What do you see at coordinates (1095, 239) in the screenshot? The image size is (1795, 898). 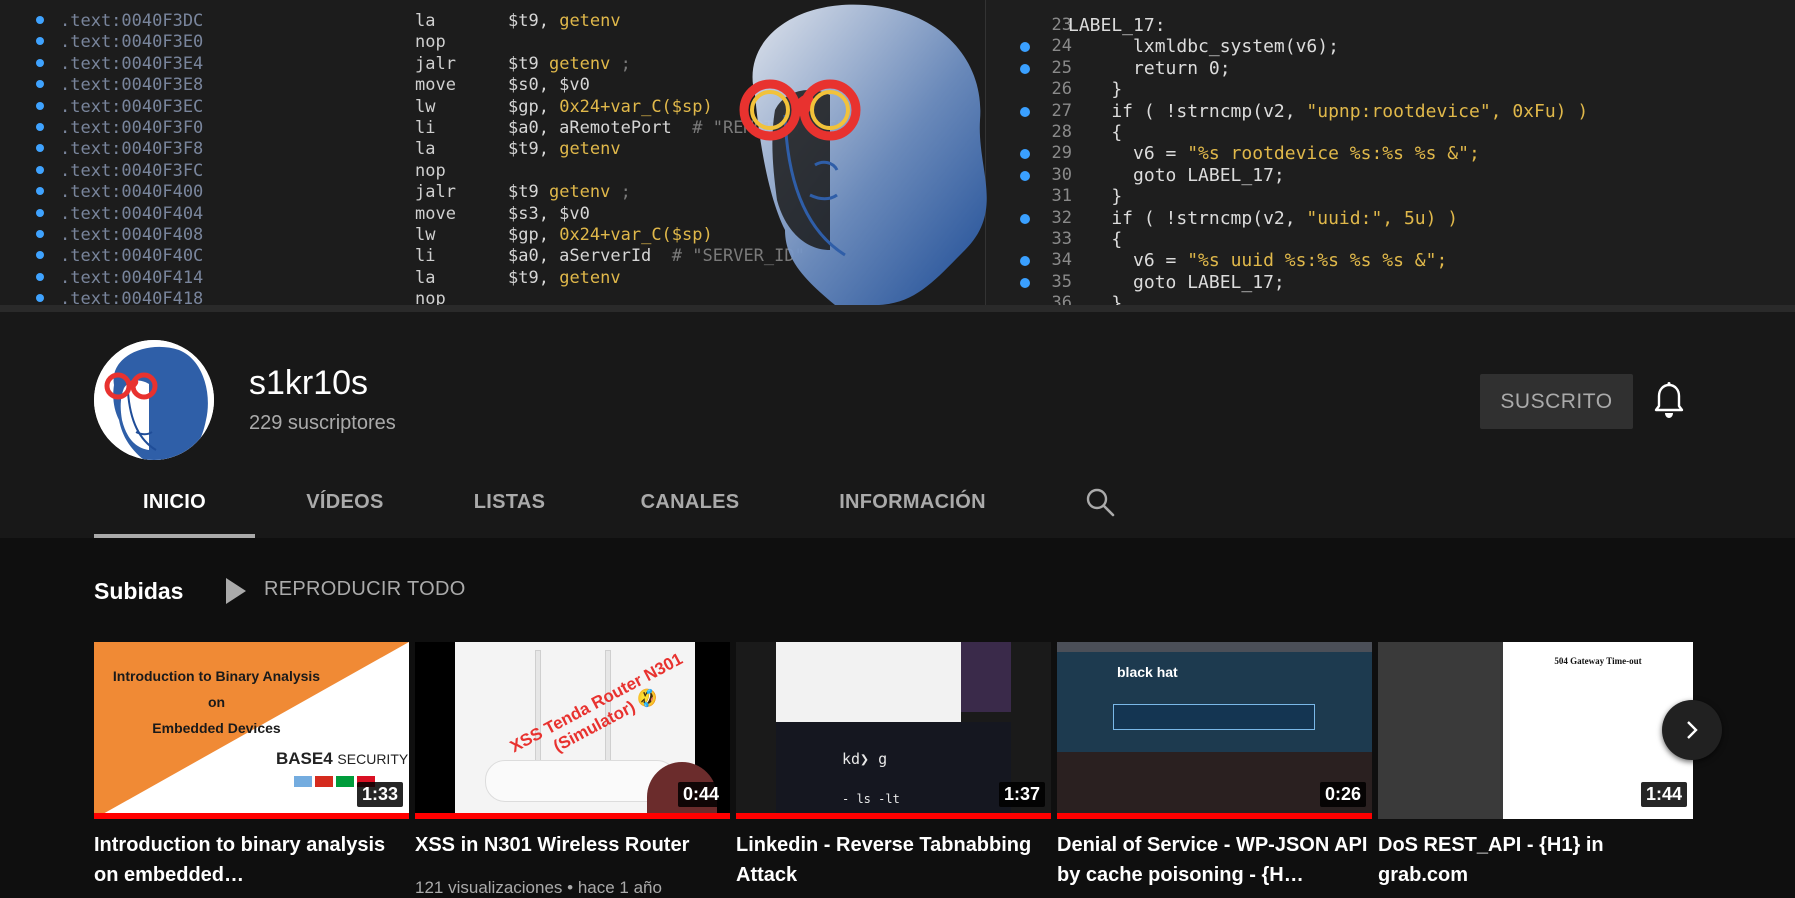 I see `code-text: {` at bounding box center [1095, 239].